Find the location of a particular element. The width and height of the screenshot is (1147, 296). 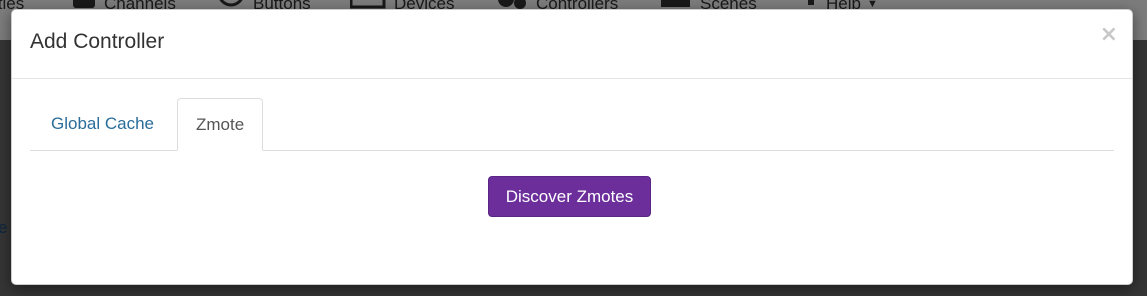

tab-zmote: Zmote is located at coordinates (220, 124).